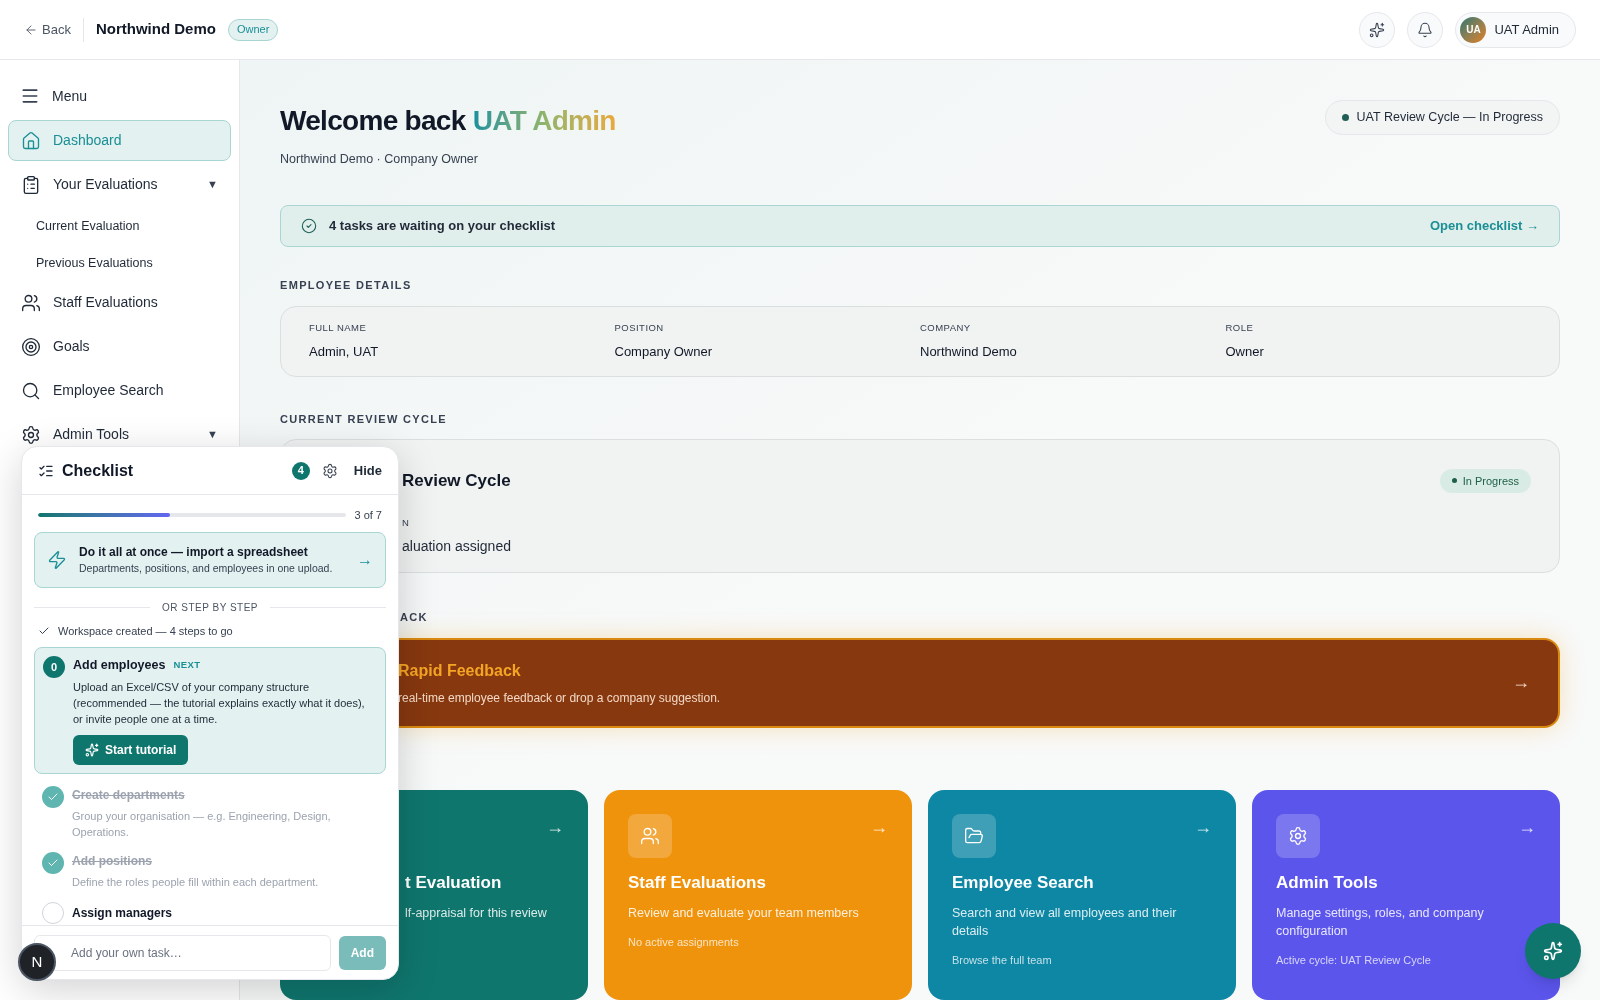 Image resolution: width=1600 pixels, height=1000 pixels. I want to click on menu-label: Menu, so click(70, 96).